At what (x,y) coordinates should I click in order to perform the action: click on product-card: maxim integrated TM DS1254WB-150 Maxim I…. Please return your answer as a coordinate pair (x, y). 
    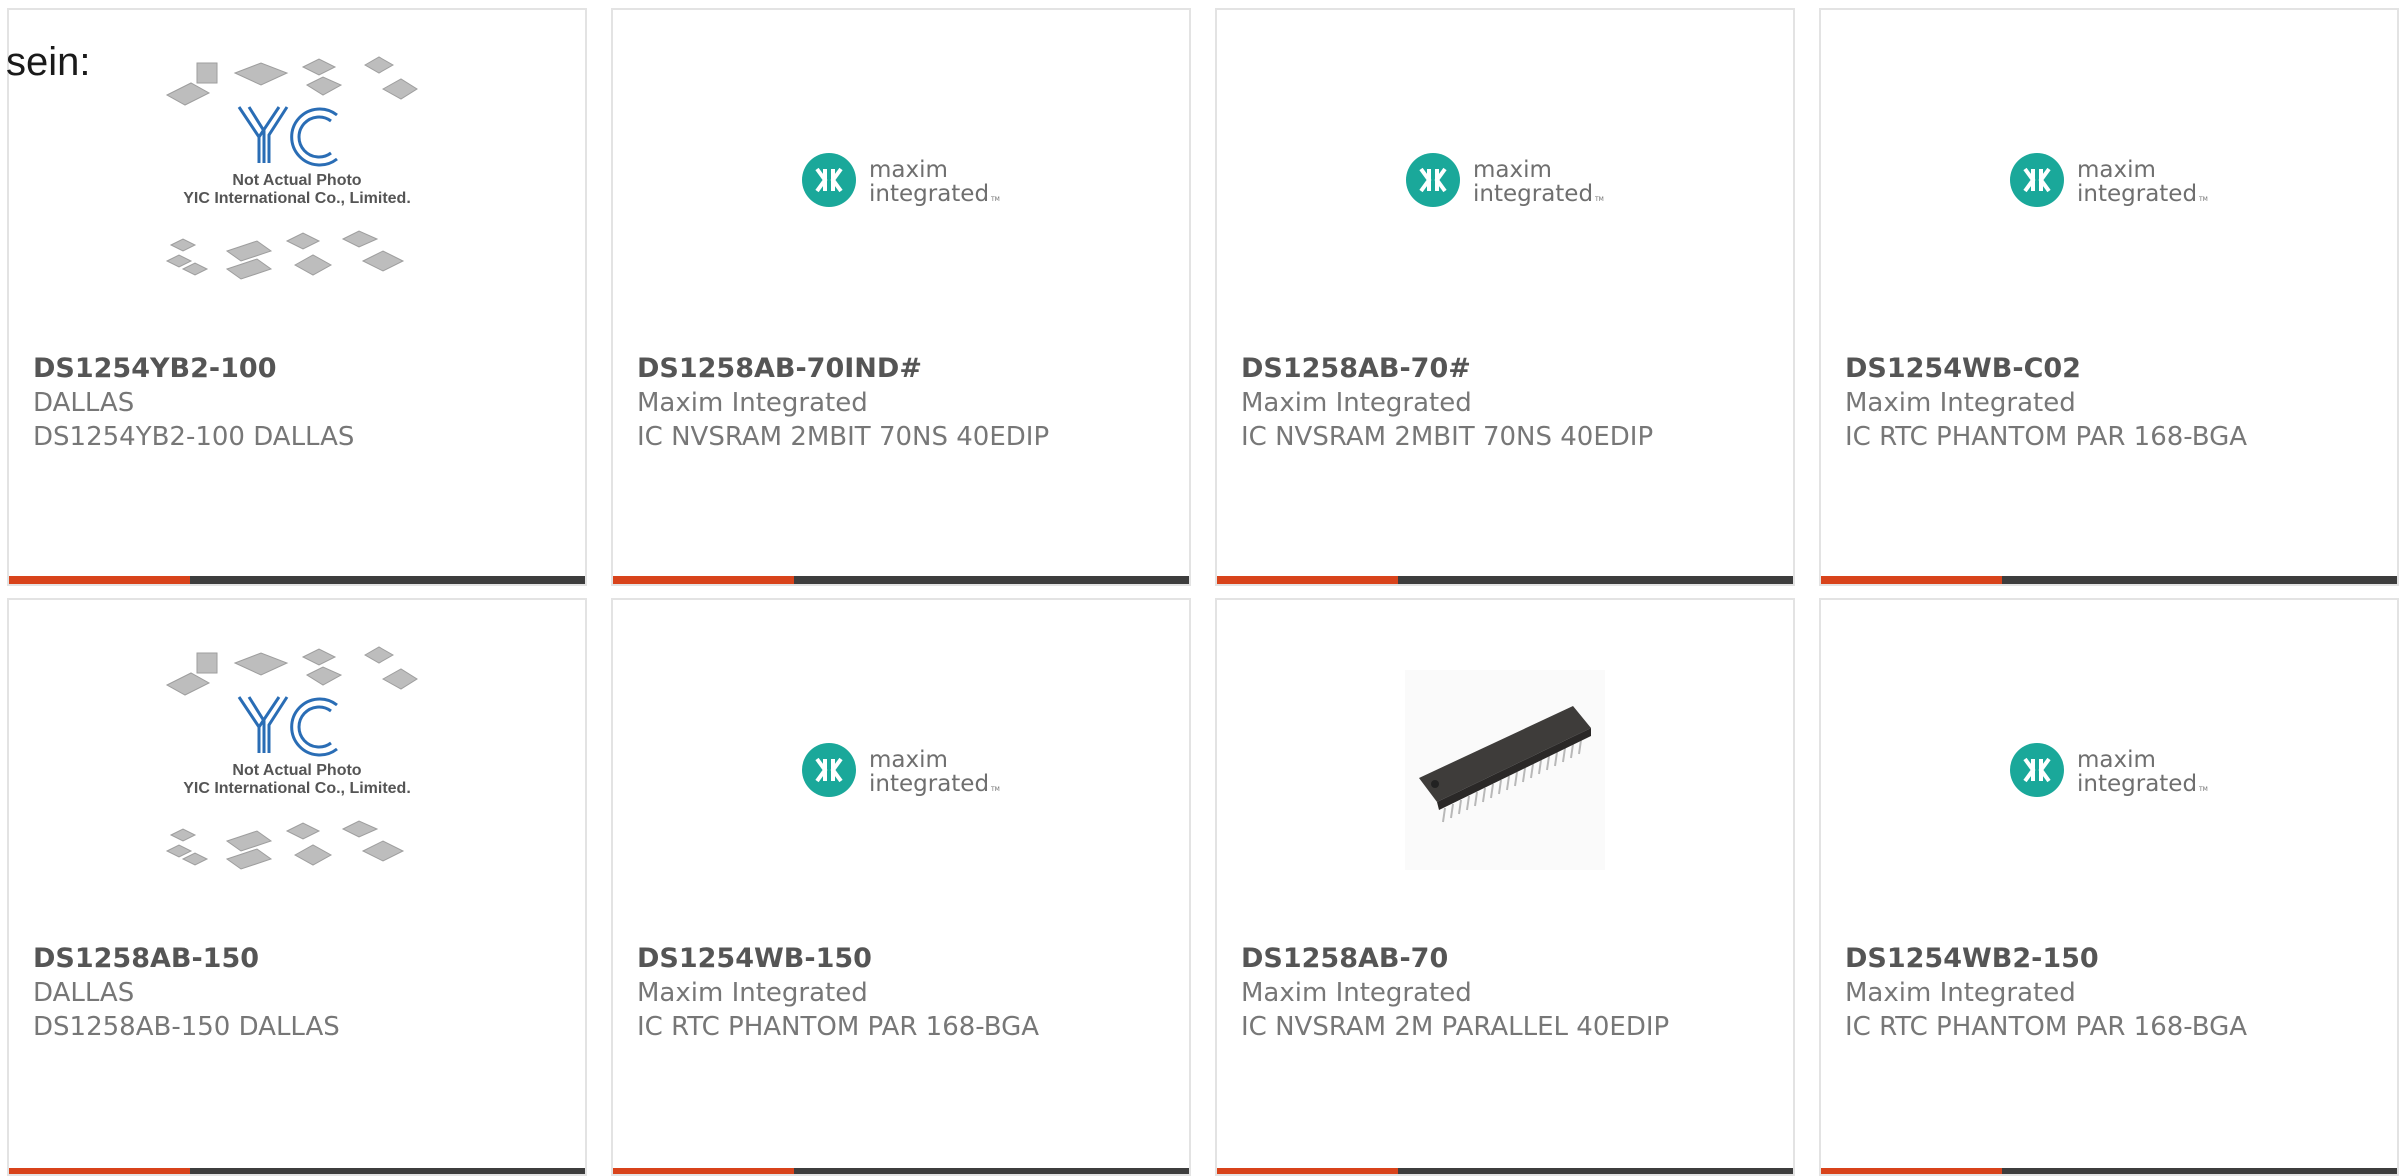
    Looking at the image, I should click on (901, 887).